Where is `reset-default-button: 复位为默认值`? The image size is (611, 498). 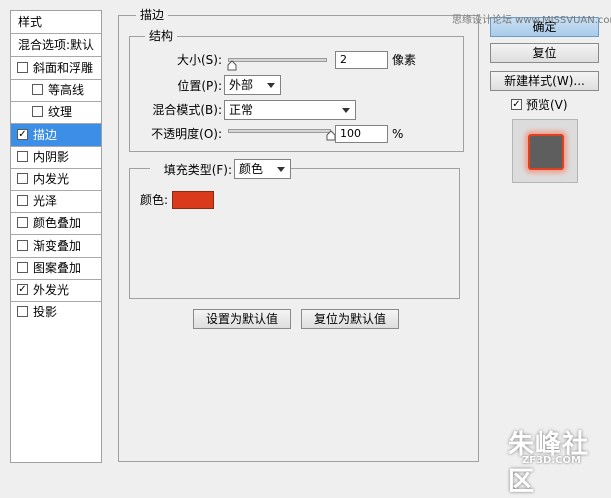 reset-default-button: 复位为默认值 is located at coordinates (350, 319).